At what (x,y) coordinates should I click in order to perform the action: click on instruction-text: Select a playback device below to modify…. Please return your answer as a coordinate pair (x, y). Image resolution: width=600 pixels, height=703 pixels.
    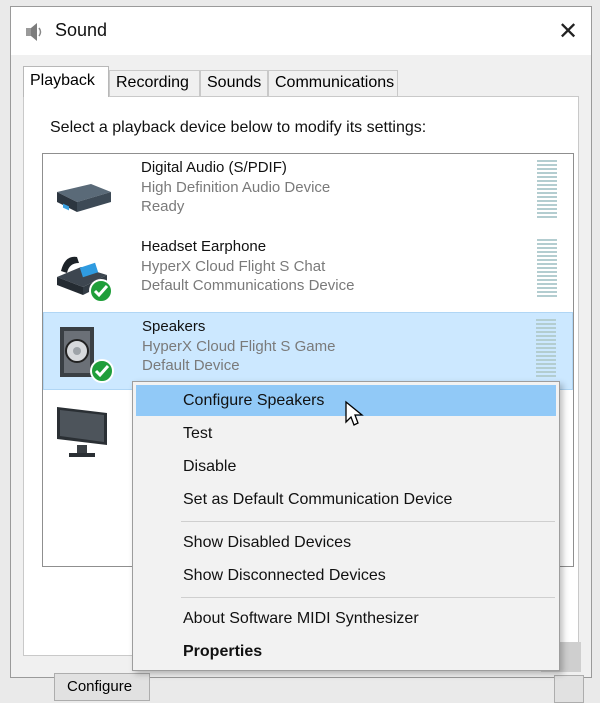
    Looking at the image, I should click on (238, 127).